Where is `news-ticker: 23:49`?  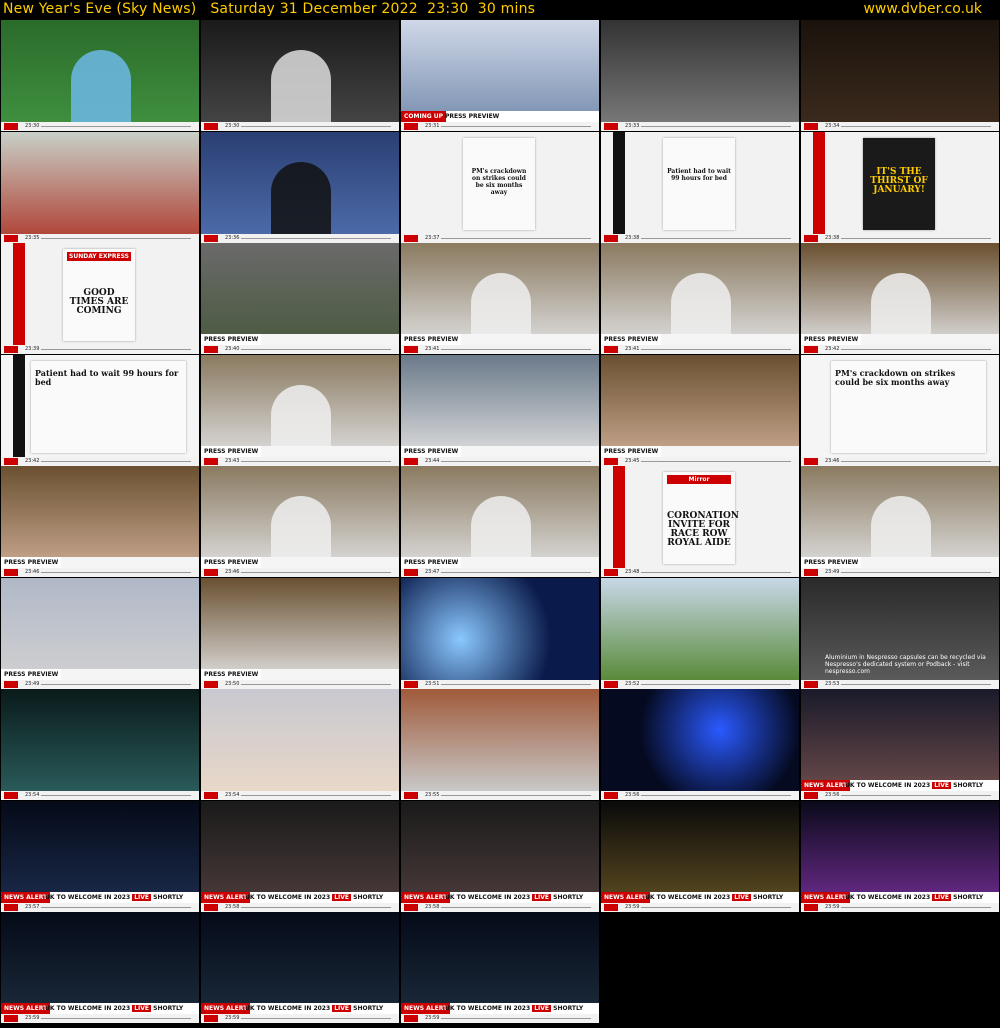 news-ticker: 23:49 is located at coordinates (900, 572).